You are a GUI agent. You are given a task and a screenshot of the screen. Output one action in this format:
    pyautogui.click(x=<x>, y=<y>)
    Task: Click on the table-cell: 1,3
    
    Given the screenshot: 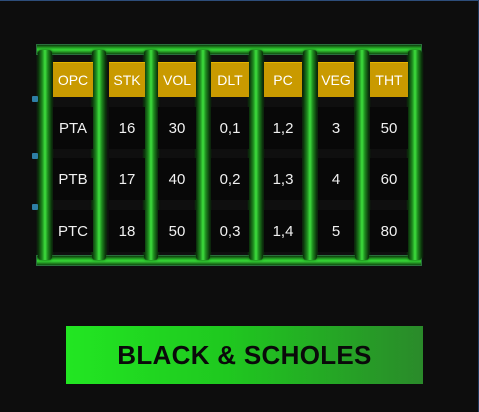 What is the action you would take?
    pyautogui.click(x=283, y=179)
    